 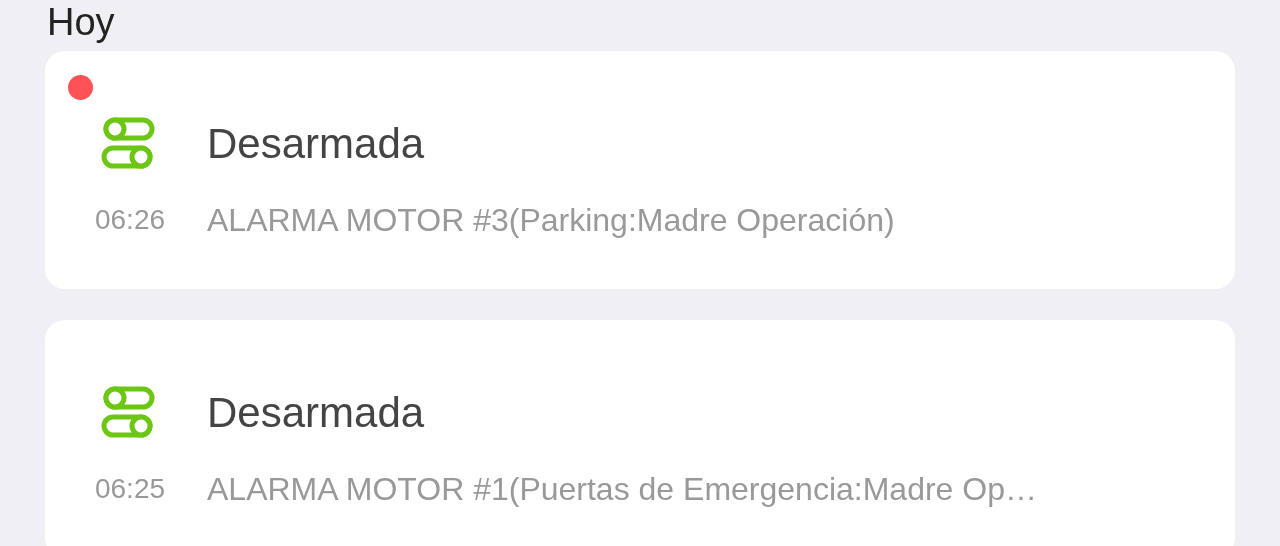 What do you see at coordinates (81, 22) in the screenshot?
I see `section-title: Hoy` at bounding box center [81, 22].